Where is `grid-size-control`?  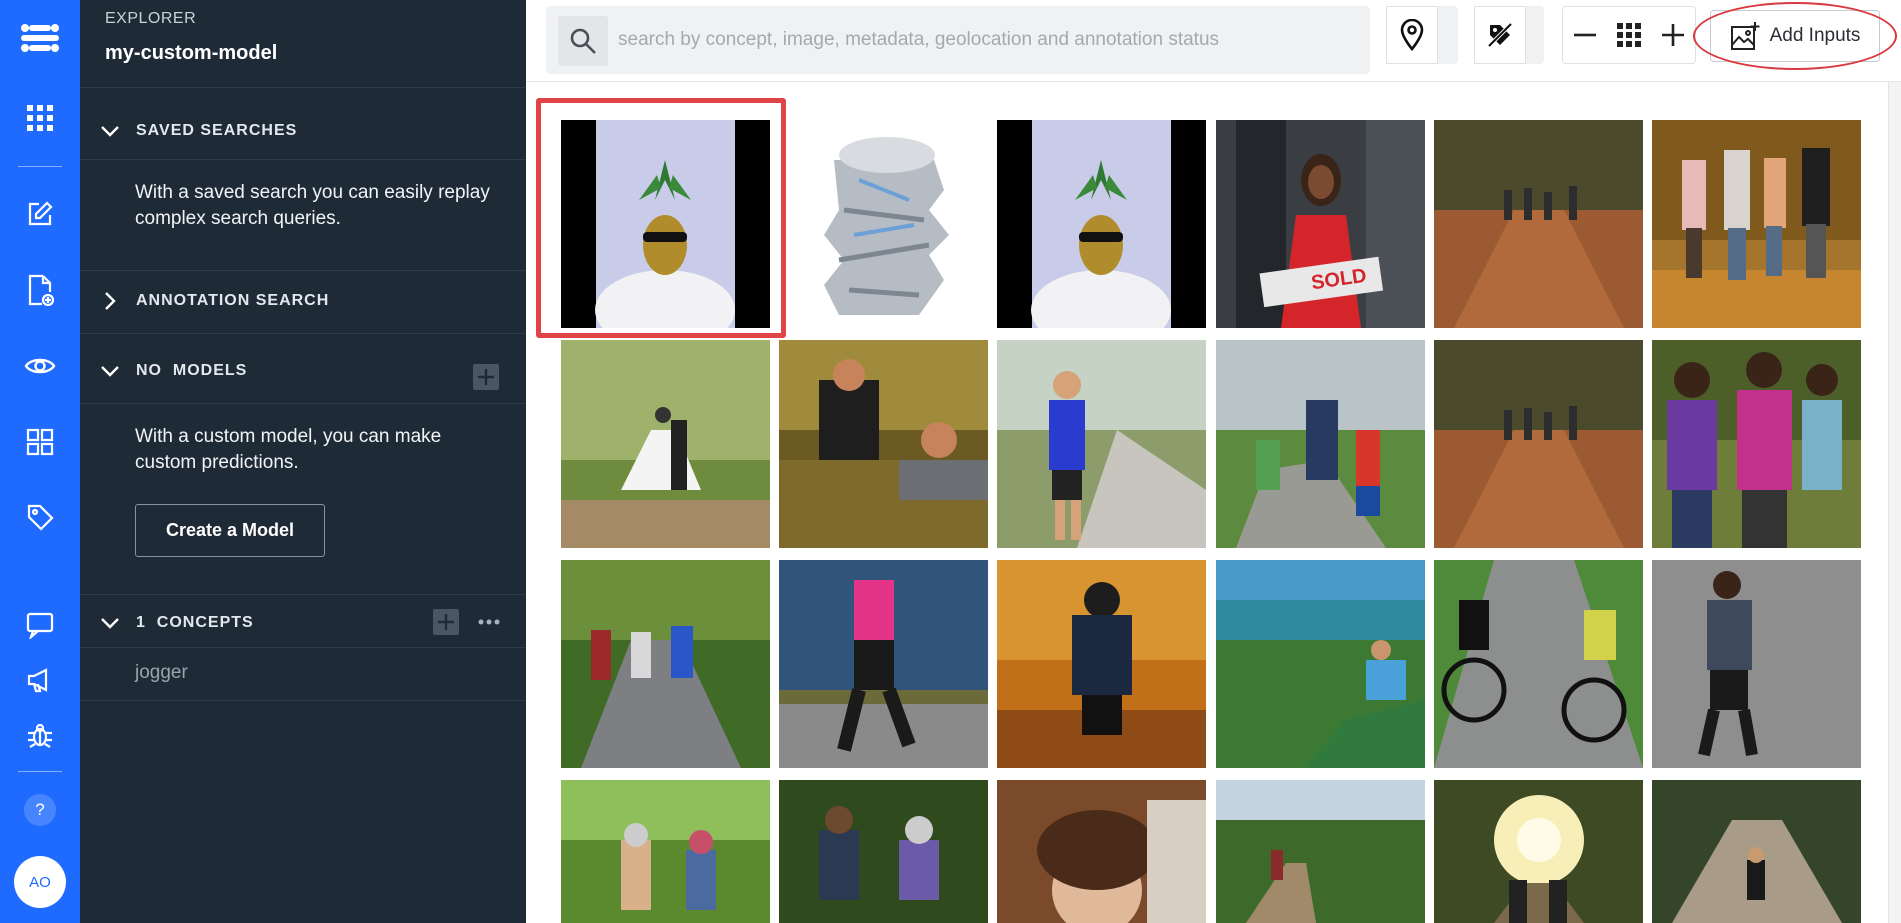 grid-size-control is located at coordinates (1629, 35).